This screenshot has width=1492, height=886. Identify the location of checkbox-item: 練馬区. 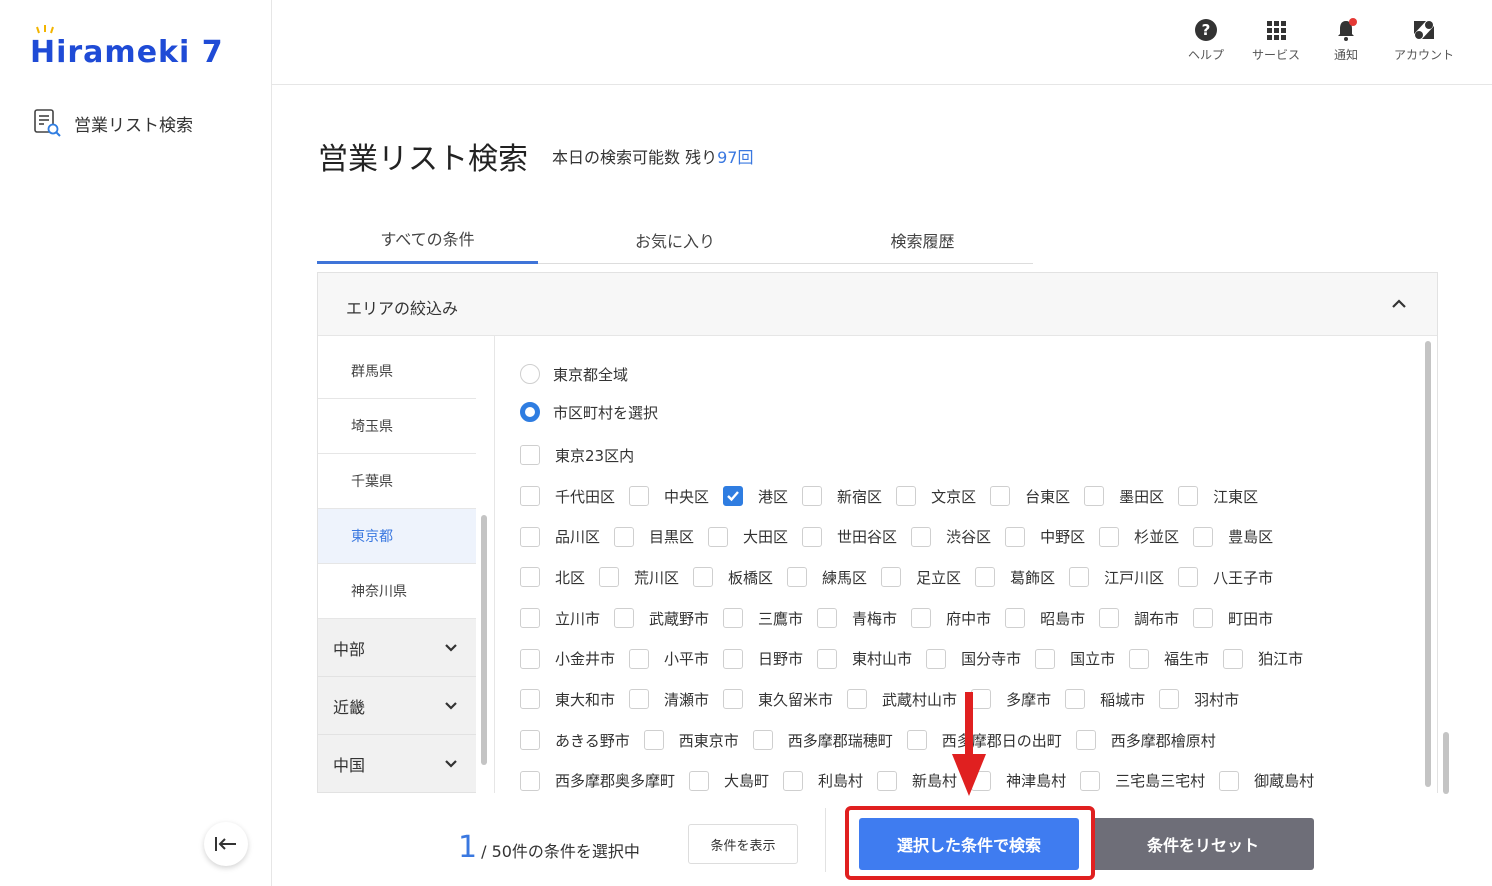
(827, 577).